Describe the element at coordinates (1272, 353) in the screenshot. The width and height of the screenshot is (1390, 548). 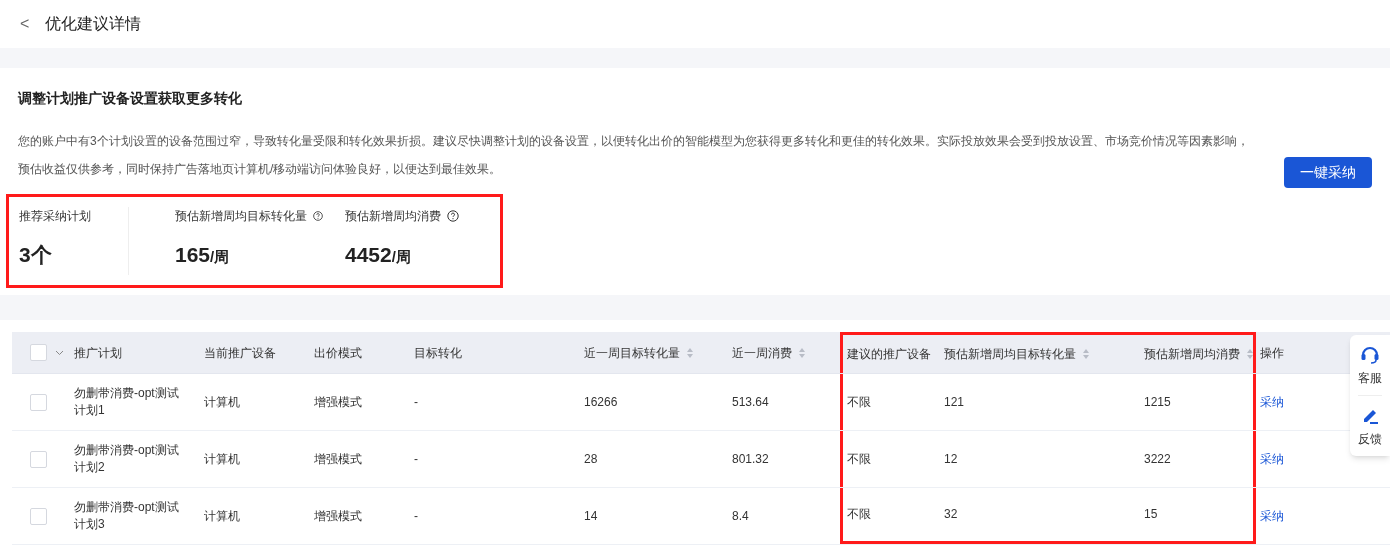
I see `column-header: 操作` at that location.